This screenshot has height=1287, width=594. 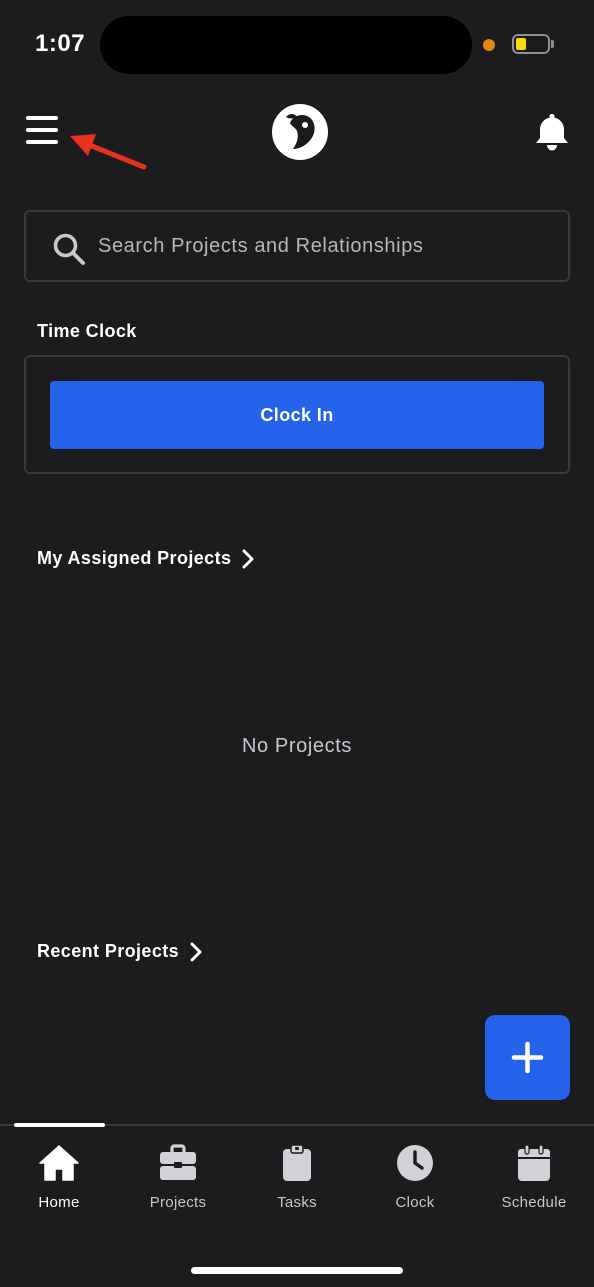 I want to click on tab-label-projects: Projects, so click(x=178, y=1202).